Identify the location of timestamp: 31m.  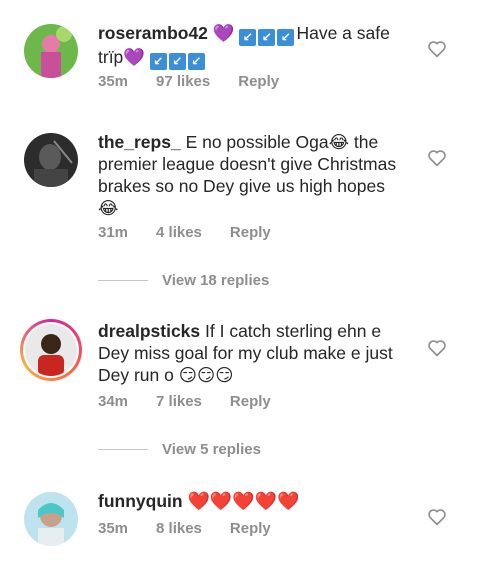
(113, 232).